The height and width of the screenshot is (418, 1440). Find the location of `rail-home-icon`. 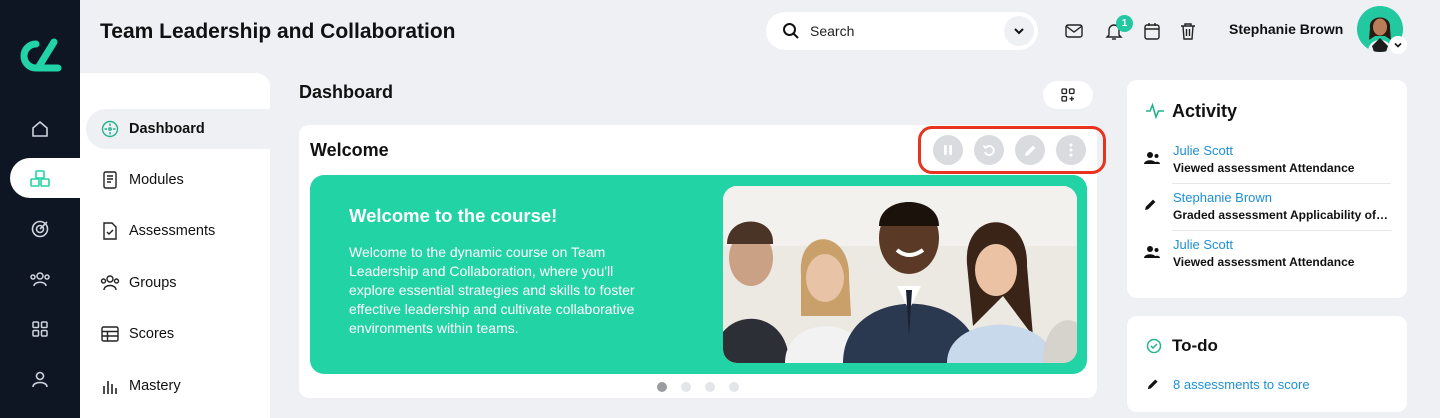

rail-home-icon is located at coordinates (40, 129).